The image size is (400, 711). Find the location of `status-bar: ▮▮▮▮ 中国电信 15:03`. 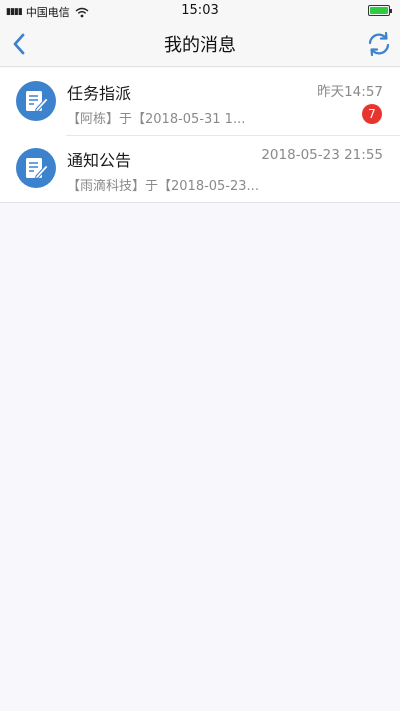

status-bar: ▮▮▮▮ 中国电信 15:03 is located at coordinates (200, 11).